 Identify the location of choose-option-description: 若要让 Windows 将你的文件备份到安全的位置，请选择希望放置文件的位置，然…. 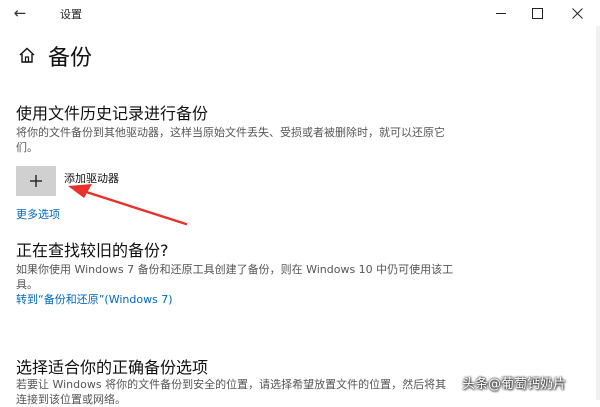
(231, 392).